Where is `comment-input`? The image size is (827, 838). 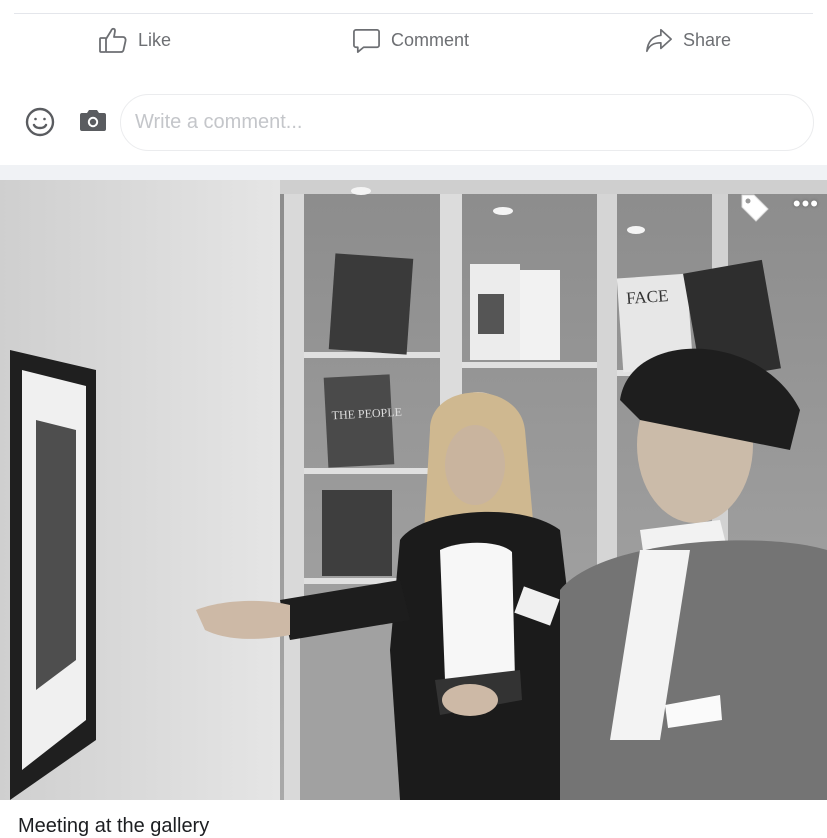 comment-input is located at coordinates (467, 122).